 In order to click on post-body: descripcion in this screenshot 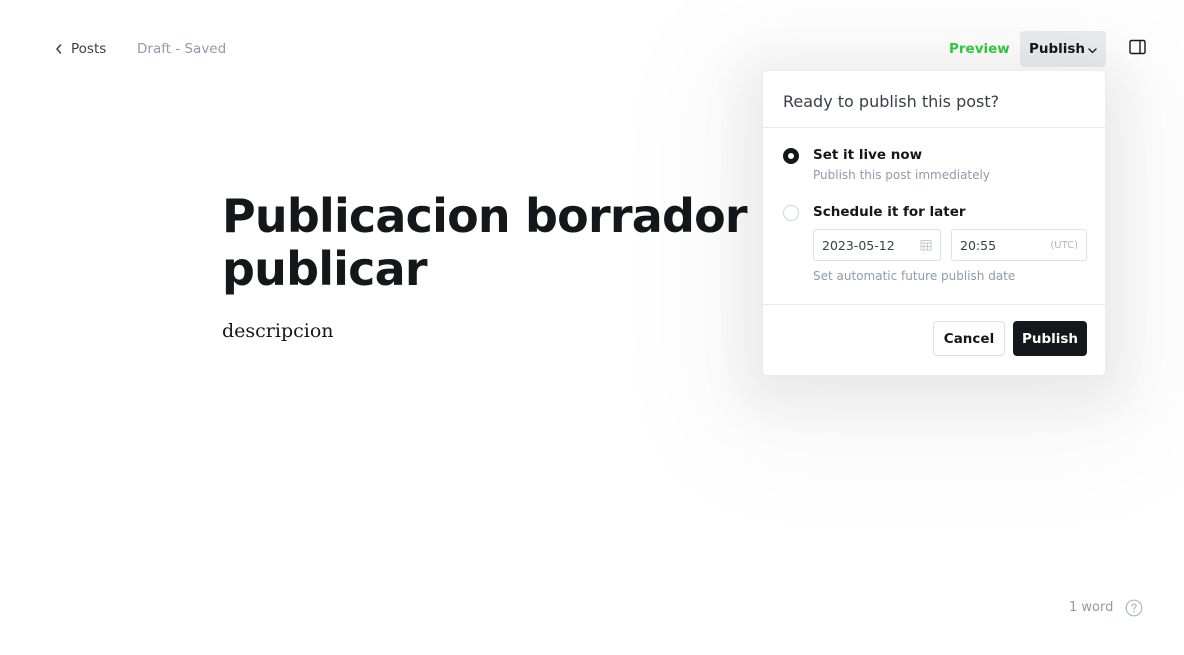, I will do `click(278, 331)`.